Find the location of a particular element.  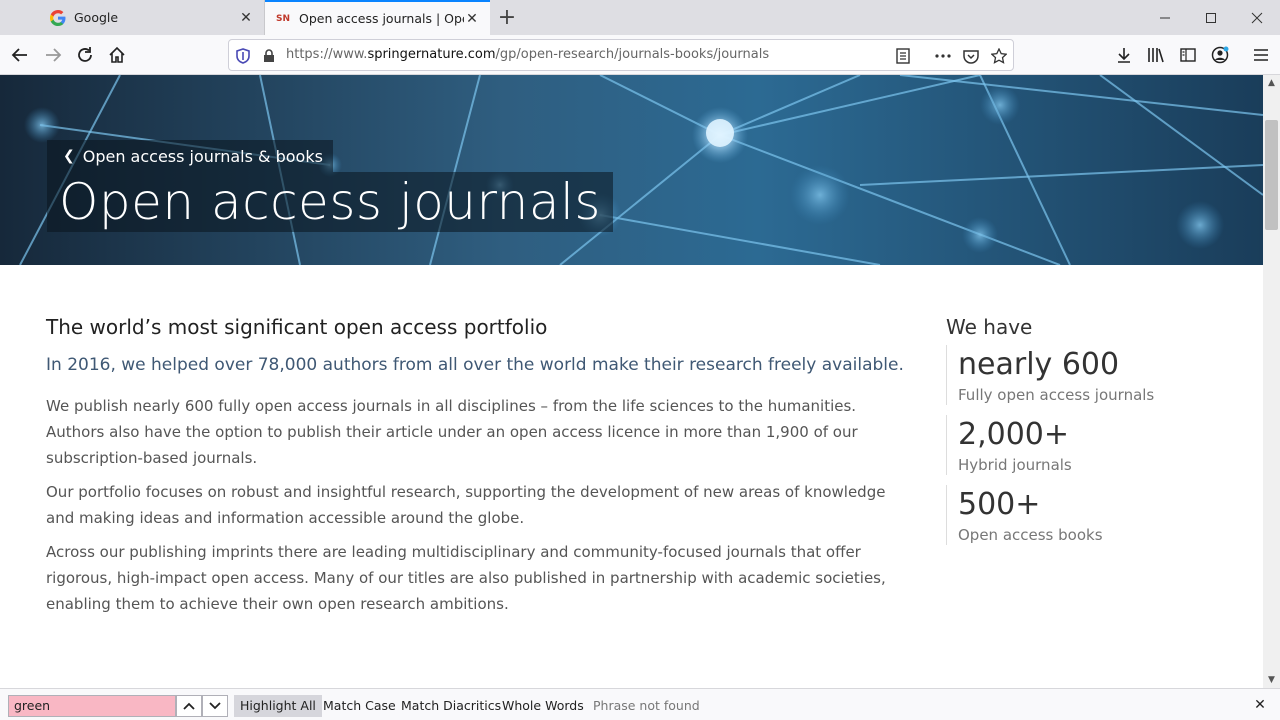

hamburger-menu-icon is located at coordinates (1261, 55).